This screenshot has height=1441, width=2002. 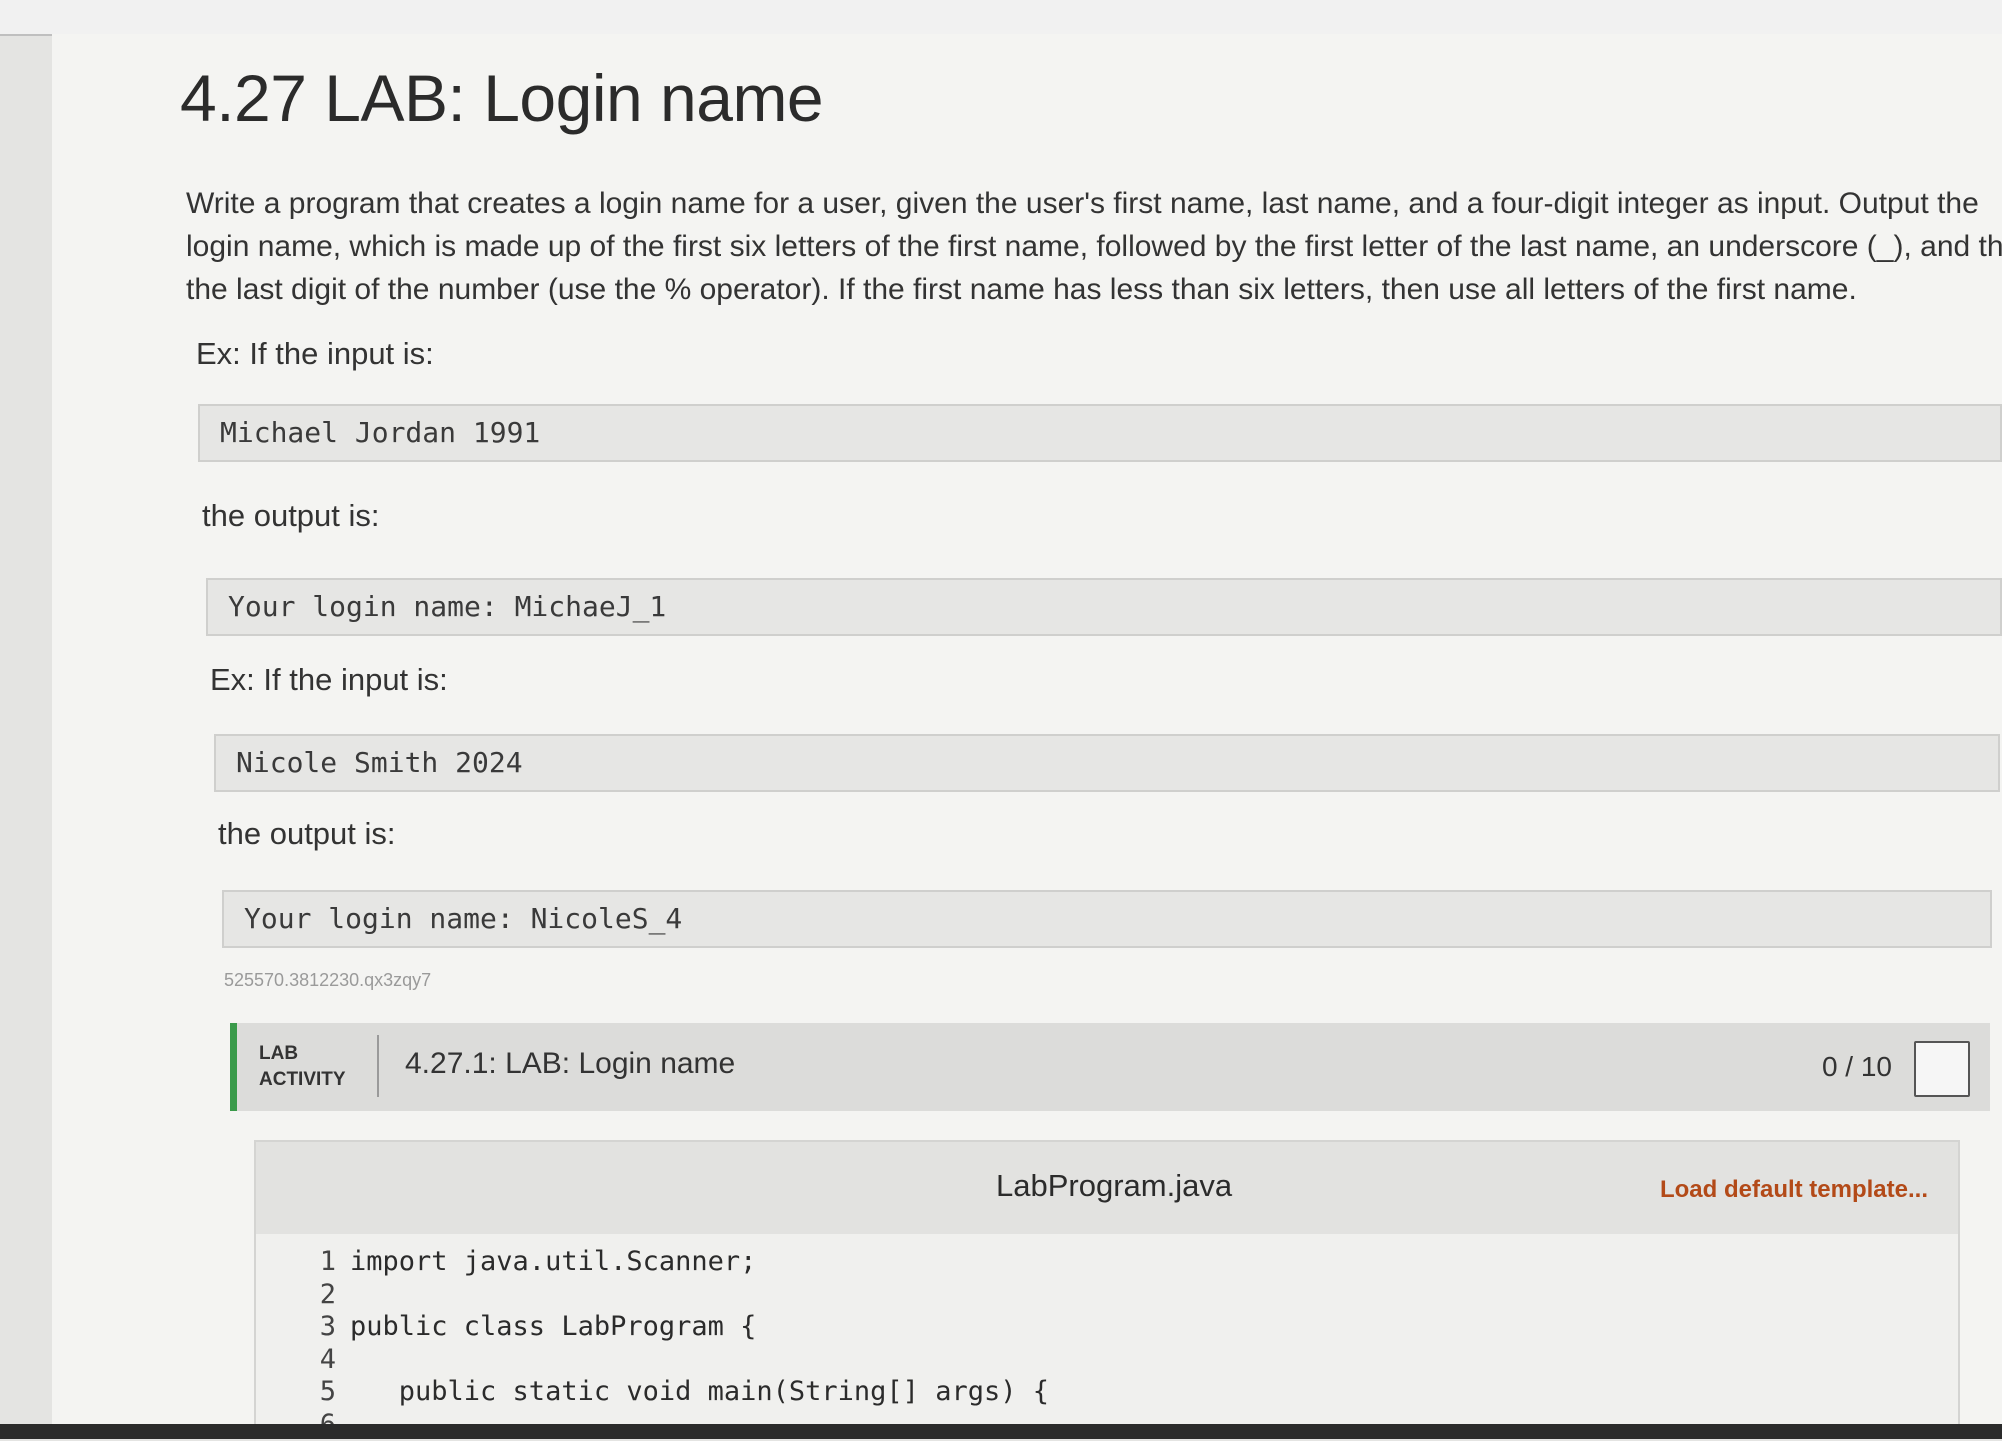 What do you see at coordinates (302, 1080) in the screenshot?
I see `lab-tag-line: ACTIVITY` at bounding box center [302, 1080].